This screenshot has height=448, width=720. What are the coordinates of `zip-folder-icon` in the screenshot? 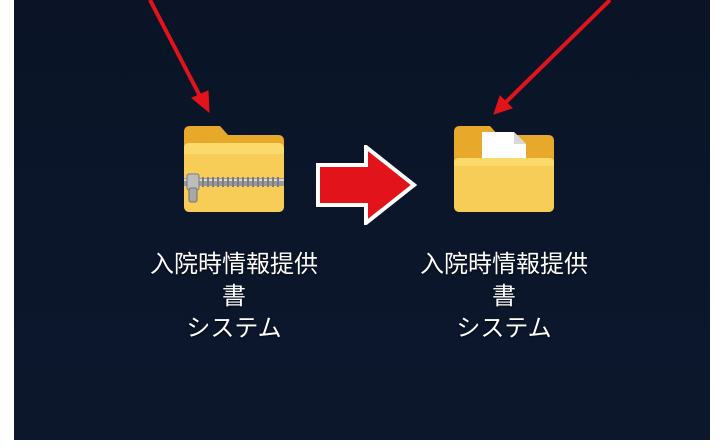 It's located at (234, 173).